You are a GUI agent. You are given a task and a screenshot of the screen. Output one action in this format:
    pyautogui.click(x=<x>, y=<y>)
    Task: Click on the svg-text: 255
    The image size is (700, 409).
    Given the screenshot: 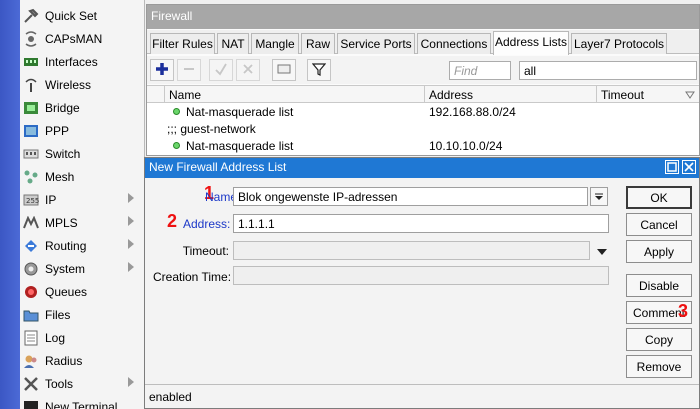 What is the action you would take?
    pyautogui.click(x=32, y=201)
    